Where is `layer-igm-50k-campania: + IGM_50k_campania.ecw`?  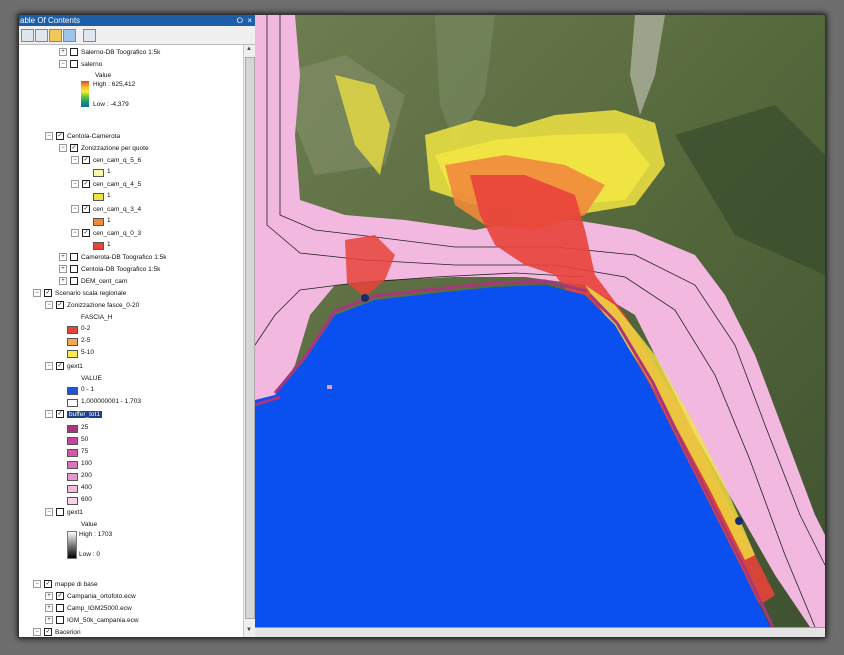
layer-igm-50k-campania: + IGM_50k_campania.ecw is located at coordinates (92, 621).